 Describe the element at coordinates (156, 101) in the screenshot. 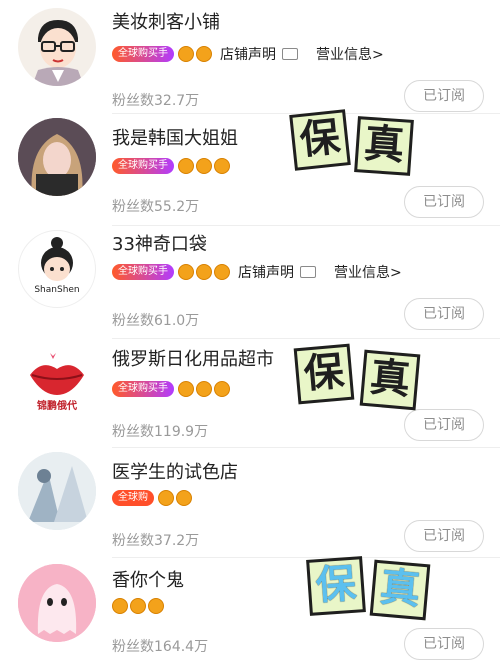

I see `fan-count: 粉丝数32.7万` at that location.